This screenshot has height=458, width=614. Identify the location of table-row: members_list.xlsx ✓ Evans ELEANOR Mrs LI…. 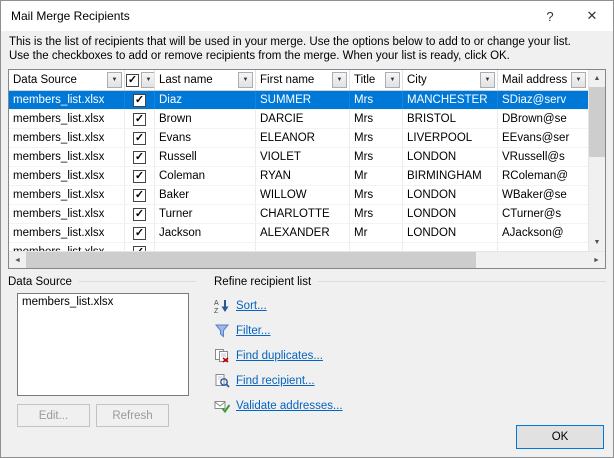
(298, 138).